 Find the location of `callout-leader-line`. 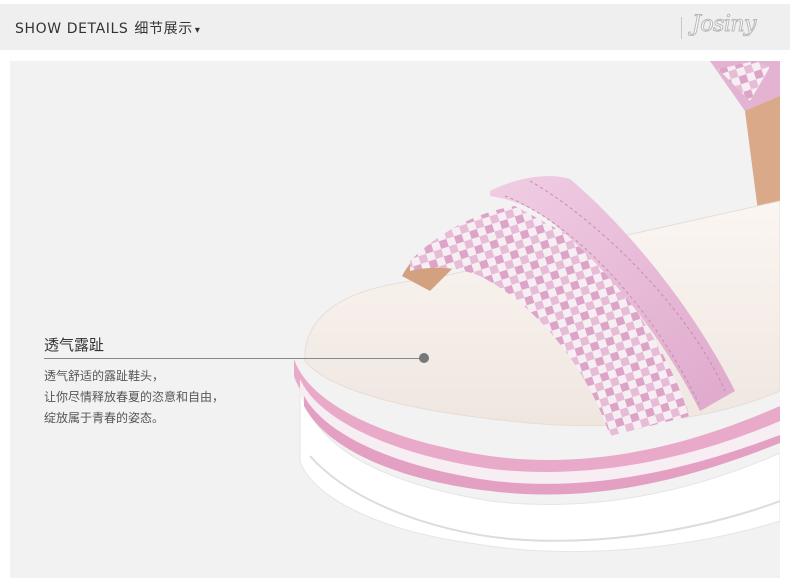

callout-leader-line is located at coordinates (232, 358).